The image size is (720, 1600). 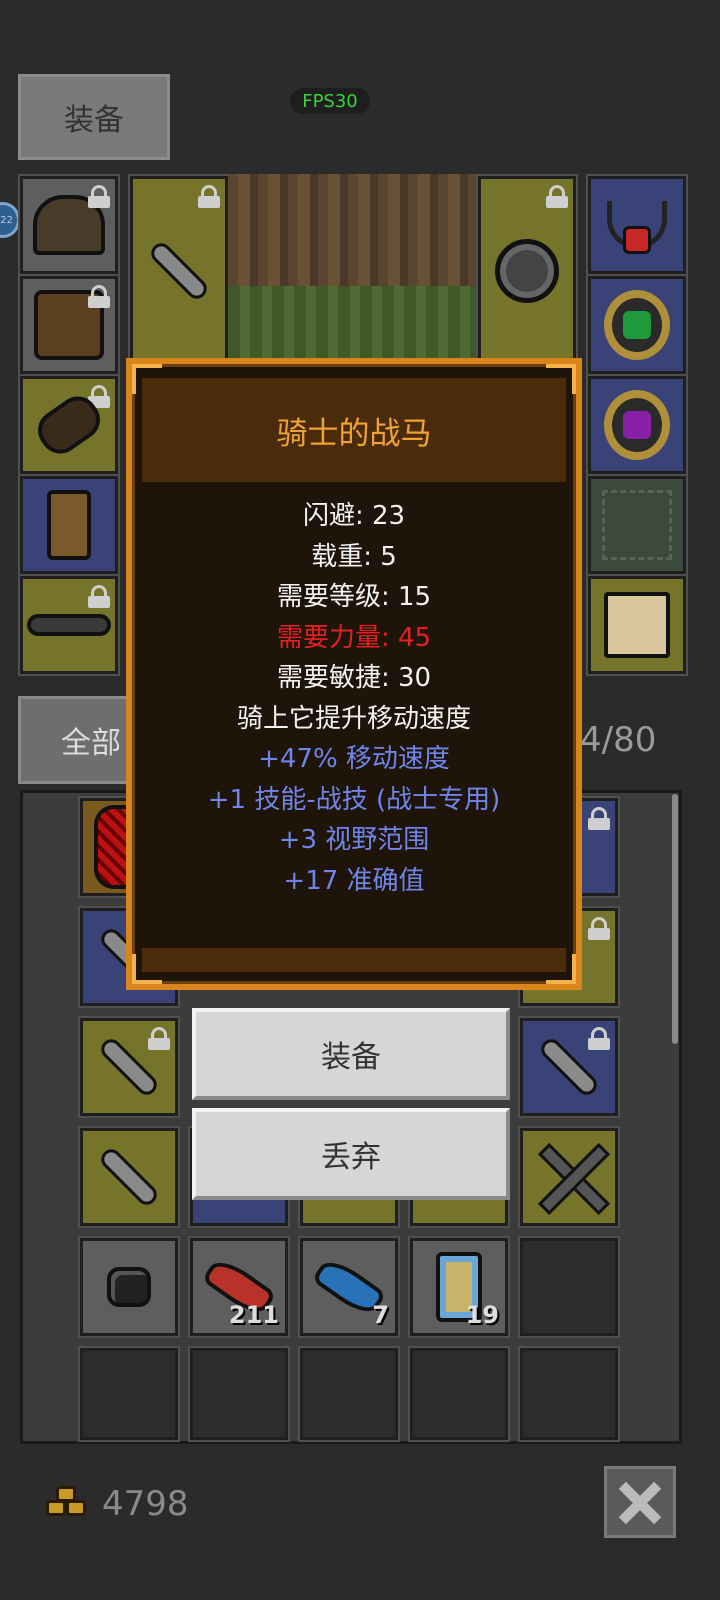 I want to click on shield-icon, so click(x=527, y=271).